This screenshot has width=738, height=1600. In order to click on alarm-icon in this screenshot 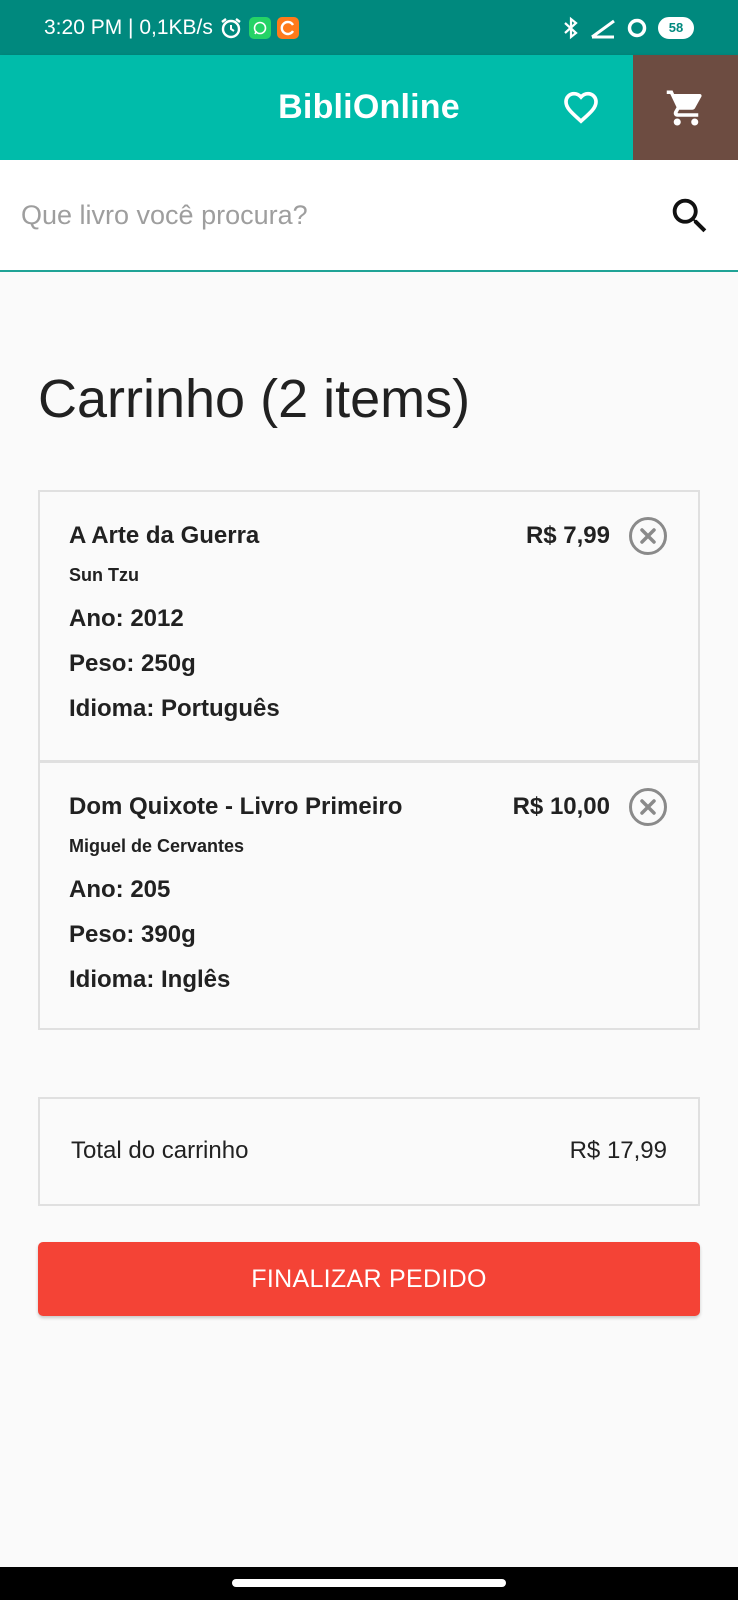, I will do `click(231, 28)`.